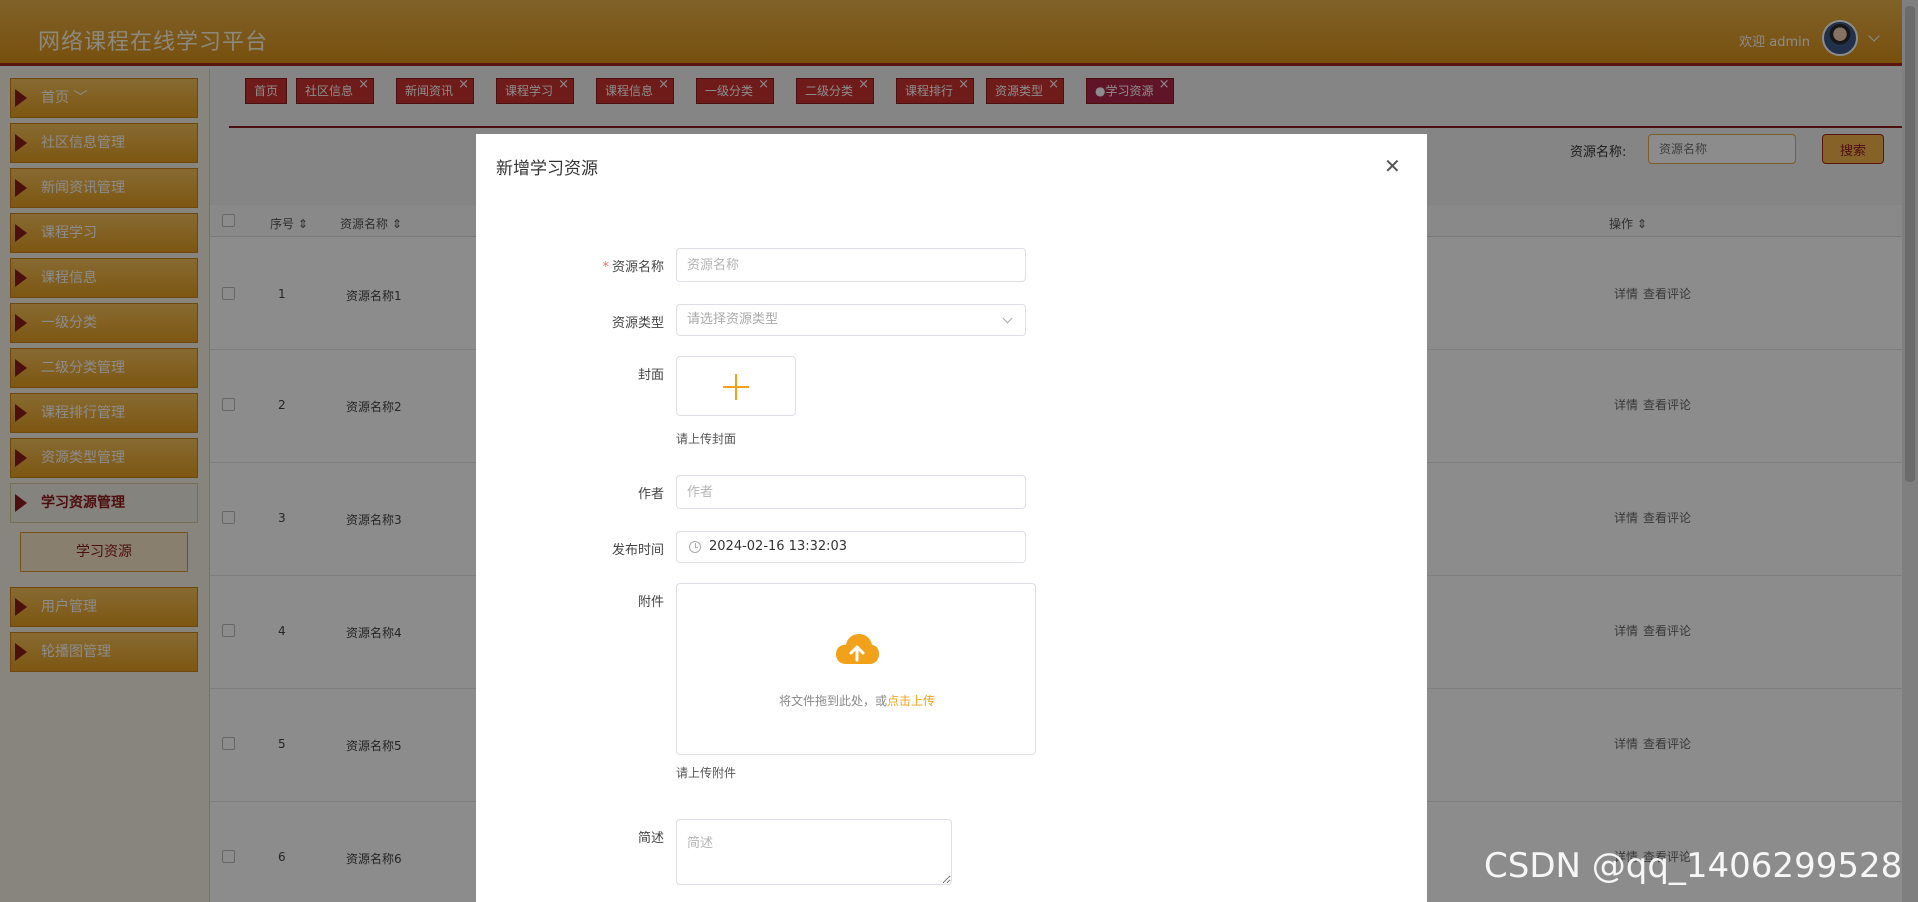 The width and height of the screenshot is (1918, 902). I want to click on plus-icon-vertical, so click(736, 387).